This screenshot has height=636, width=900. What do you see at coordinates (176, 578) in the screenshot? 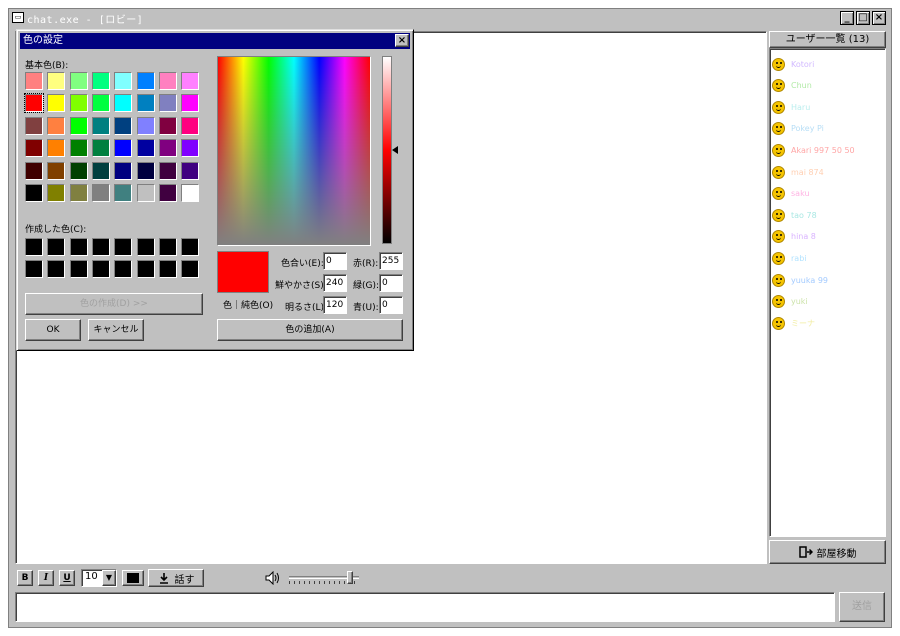
I see `speak-button: 話す` at bounding box center [176, 578].